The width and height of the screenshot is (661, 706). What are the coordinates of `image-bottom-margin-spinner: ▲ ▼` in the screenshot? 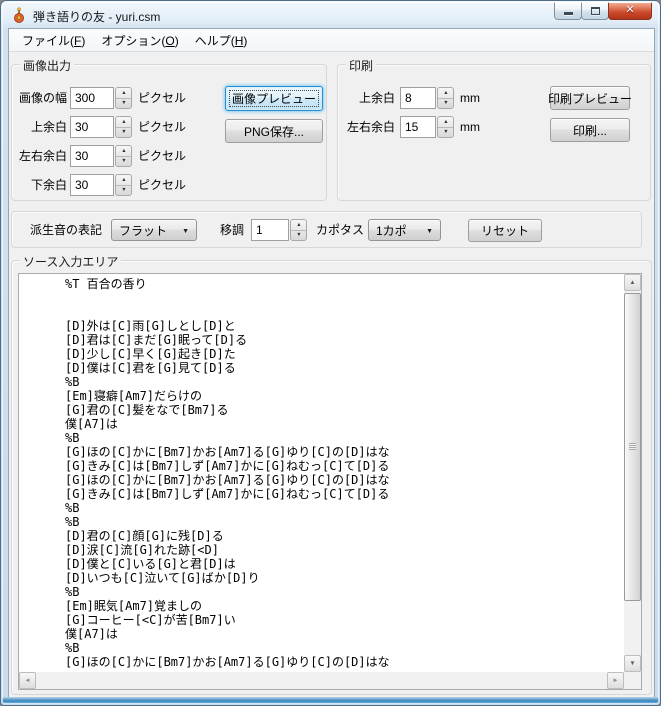 It's located at (123, 185).